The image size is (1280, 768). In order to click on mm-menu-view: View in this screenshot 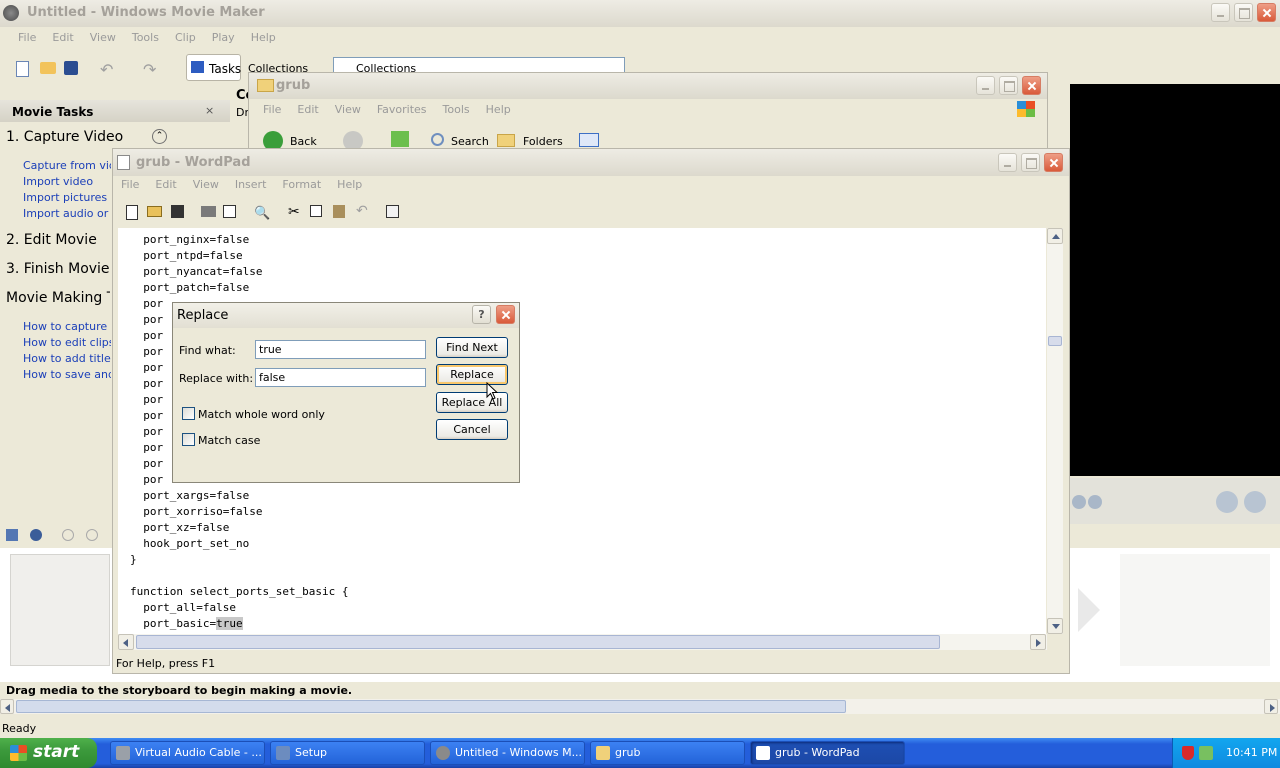, I will do `click(103, 37)`.